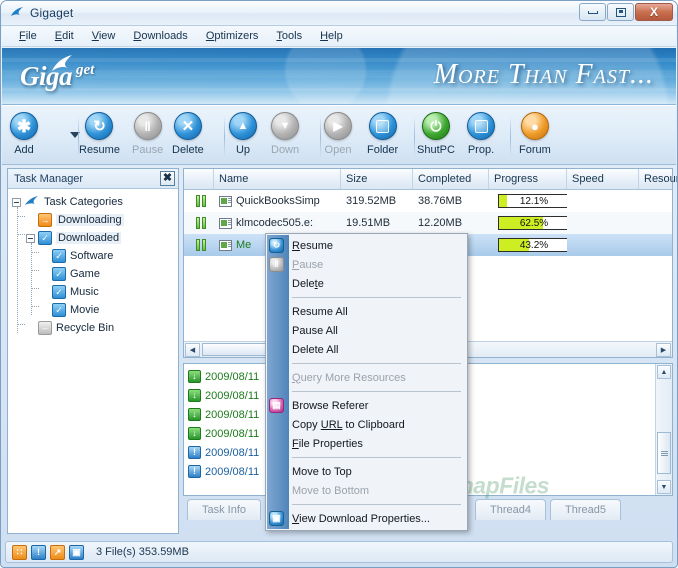 This screenshot has height=568, width=678. What do you see at coordinates (436, 137) in the screenshot?
I see `toolbar-shutpc-button: ⏻ ShutPC` at bounding box center [436, 137].